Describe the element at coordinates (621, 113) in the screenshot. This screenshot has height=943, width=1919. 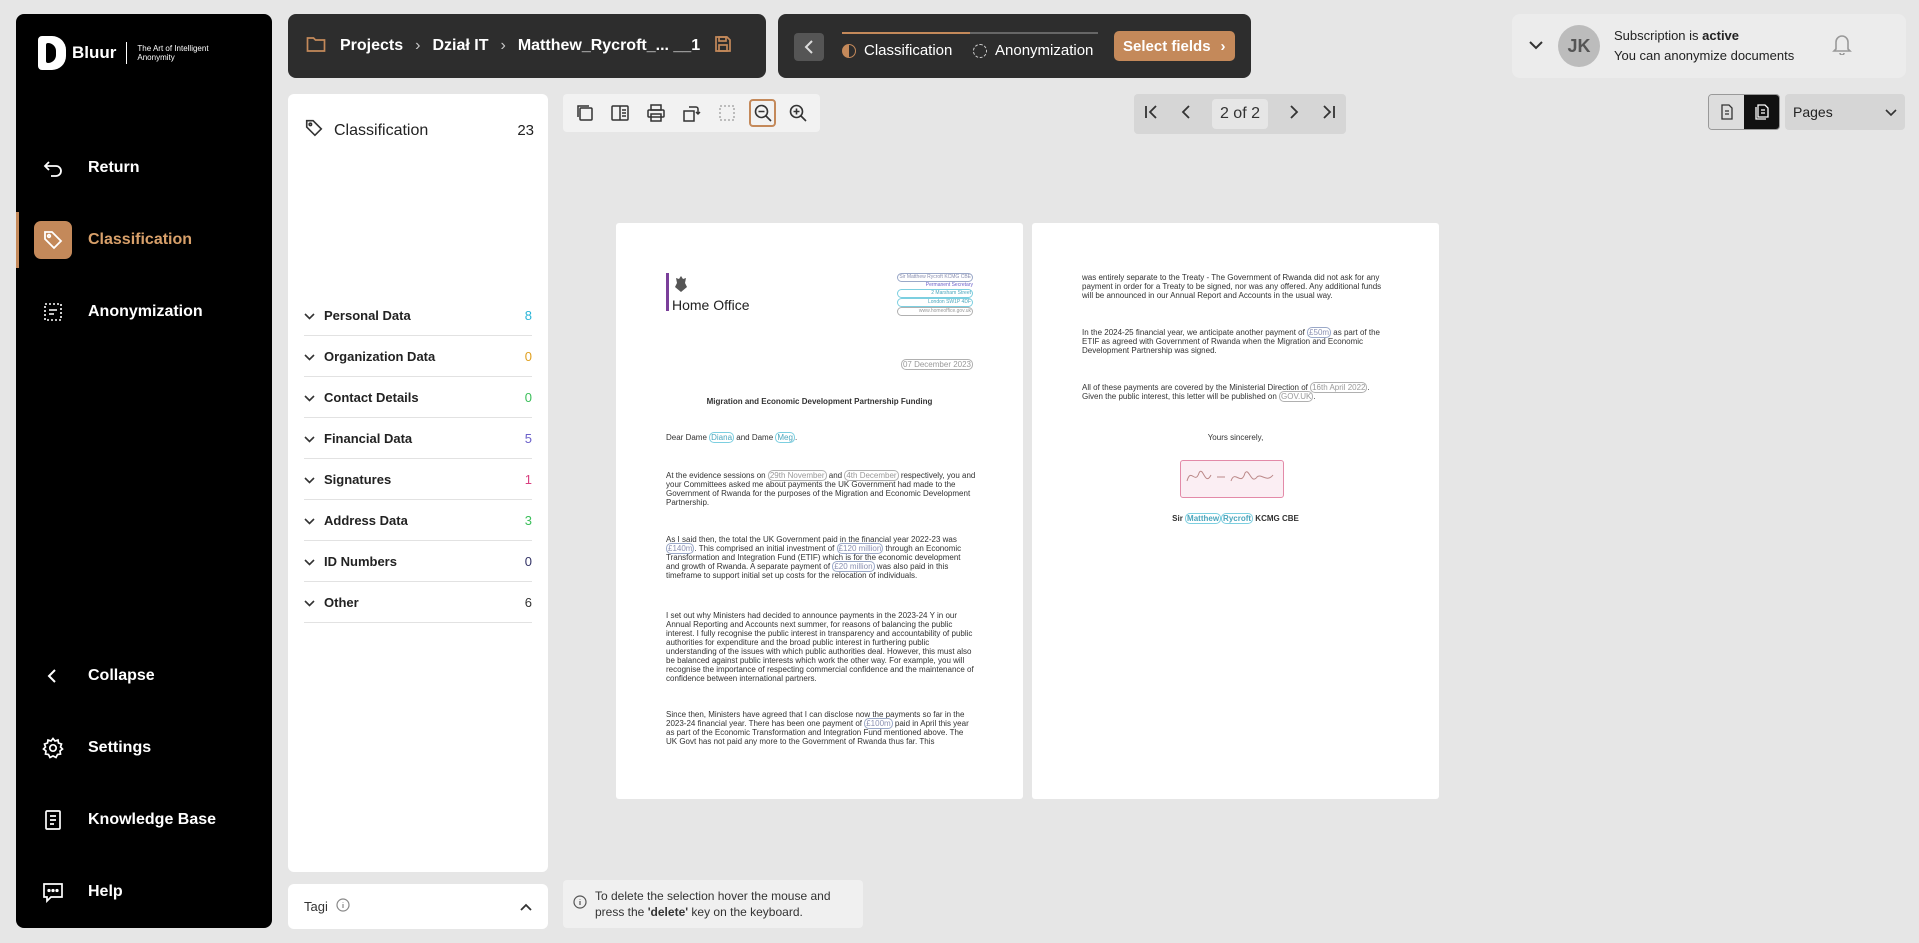
I see `split-view-icon` at that location.